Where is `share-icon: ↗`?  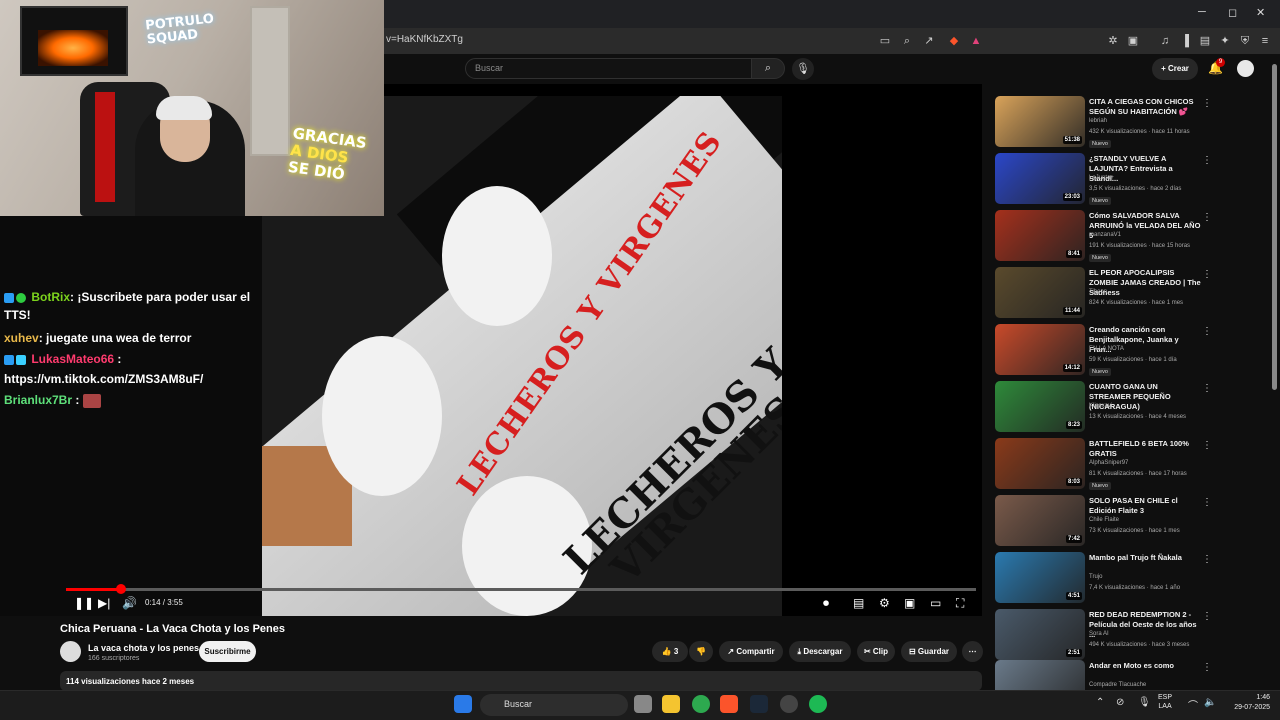 share-icon: ↗ is located at coordinates (929, 41).